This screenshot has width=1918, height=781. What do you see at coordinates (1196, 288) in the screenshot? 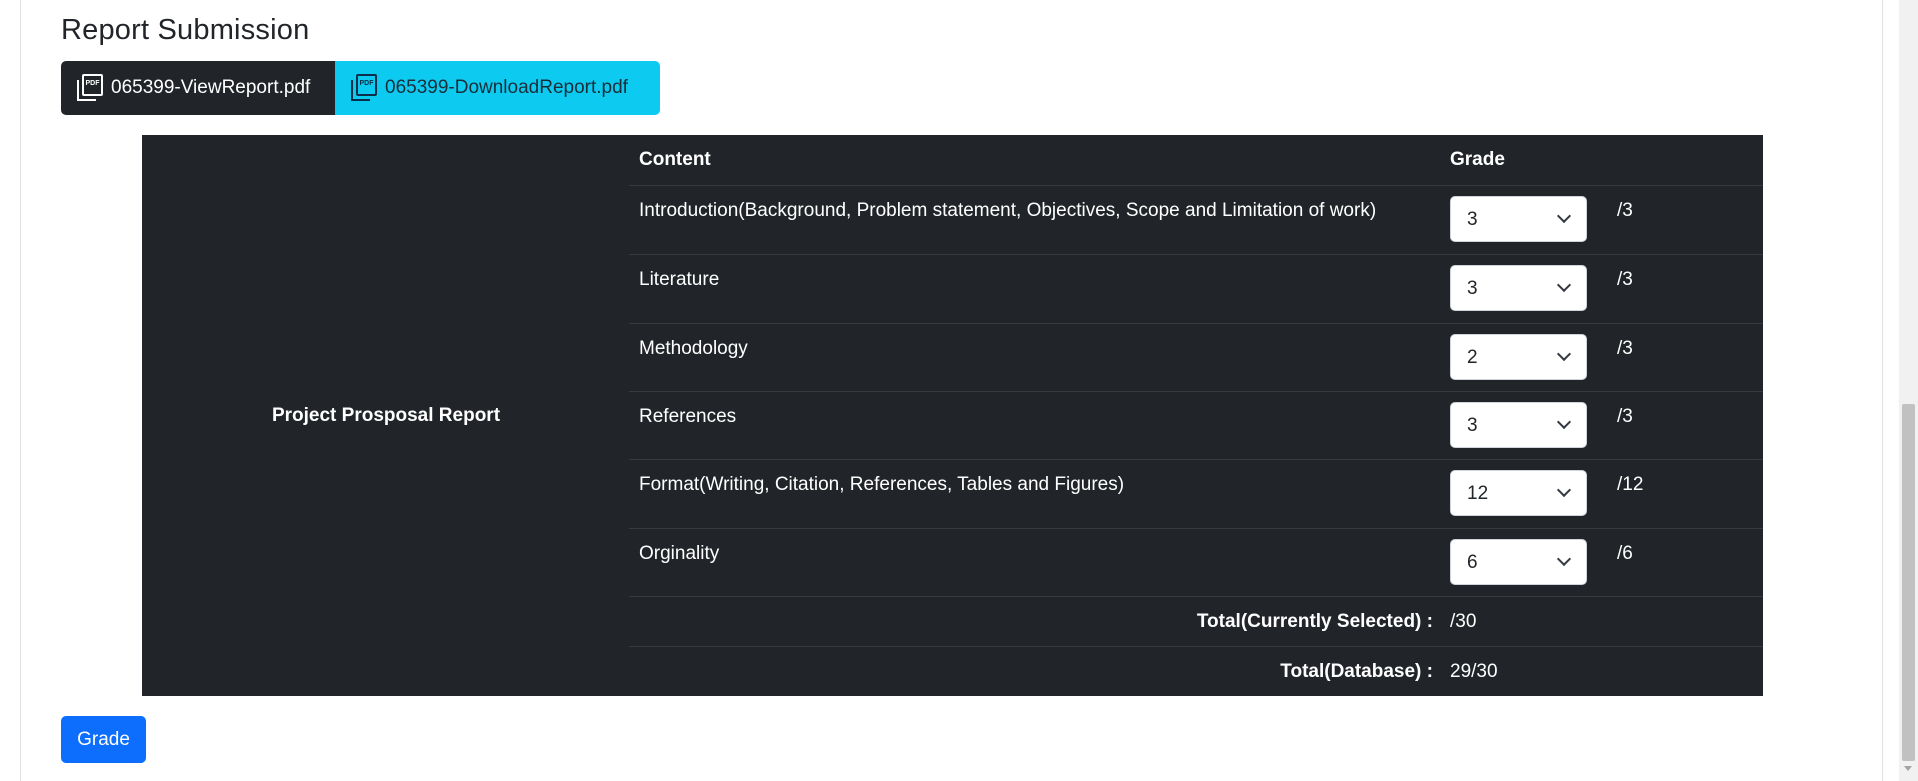
I see `criteria-row: Literature 3 /3` at bounding box center [1196, 288].